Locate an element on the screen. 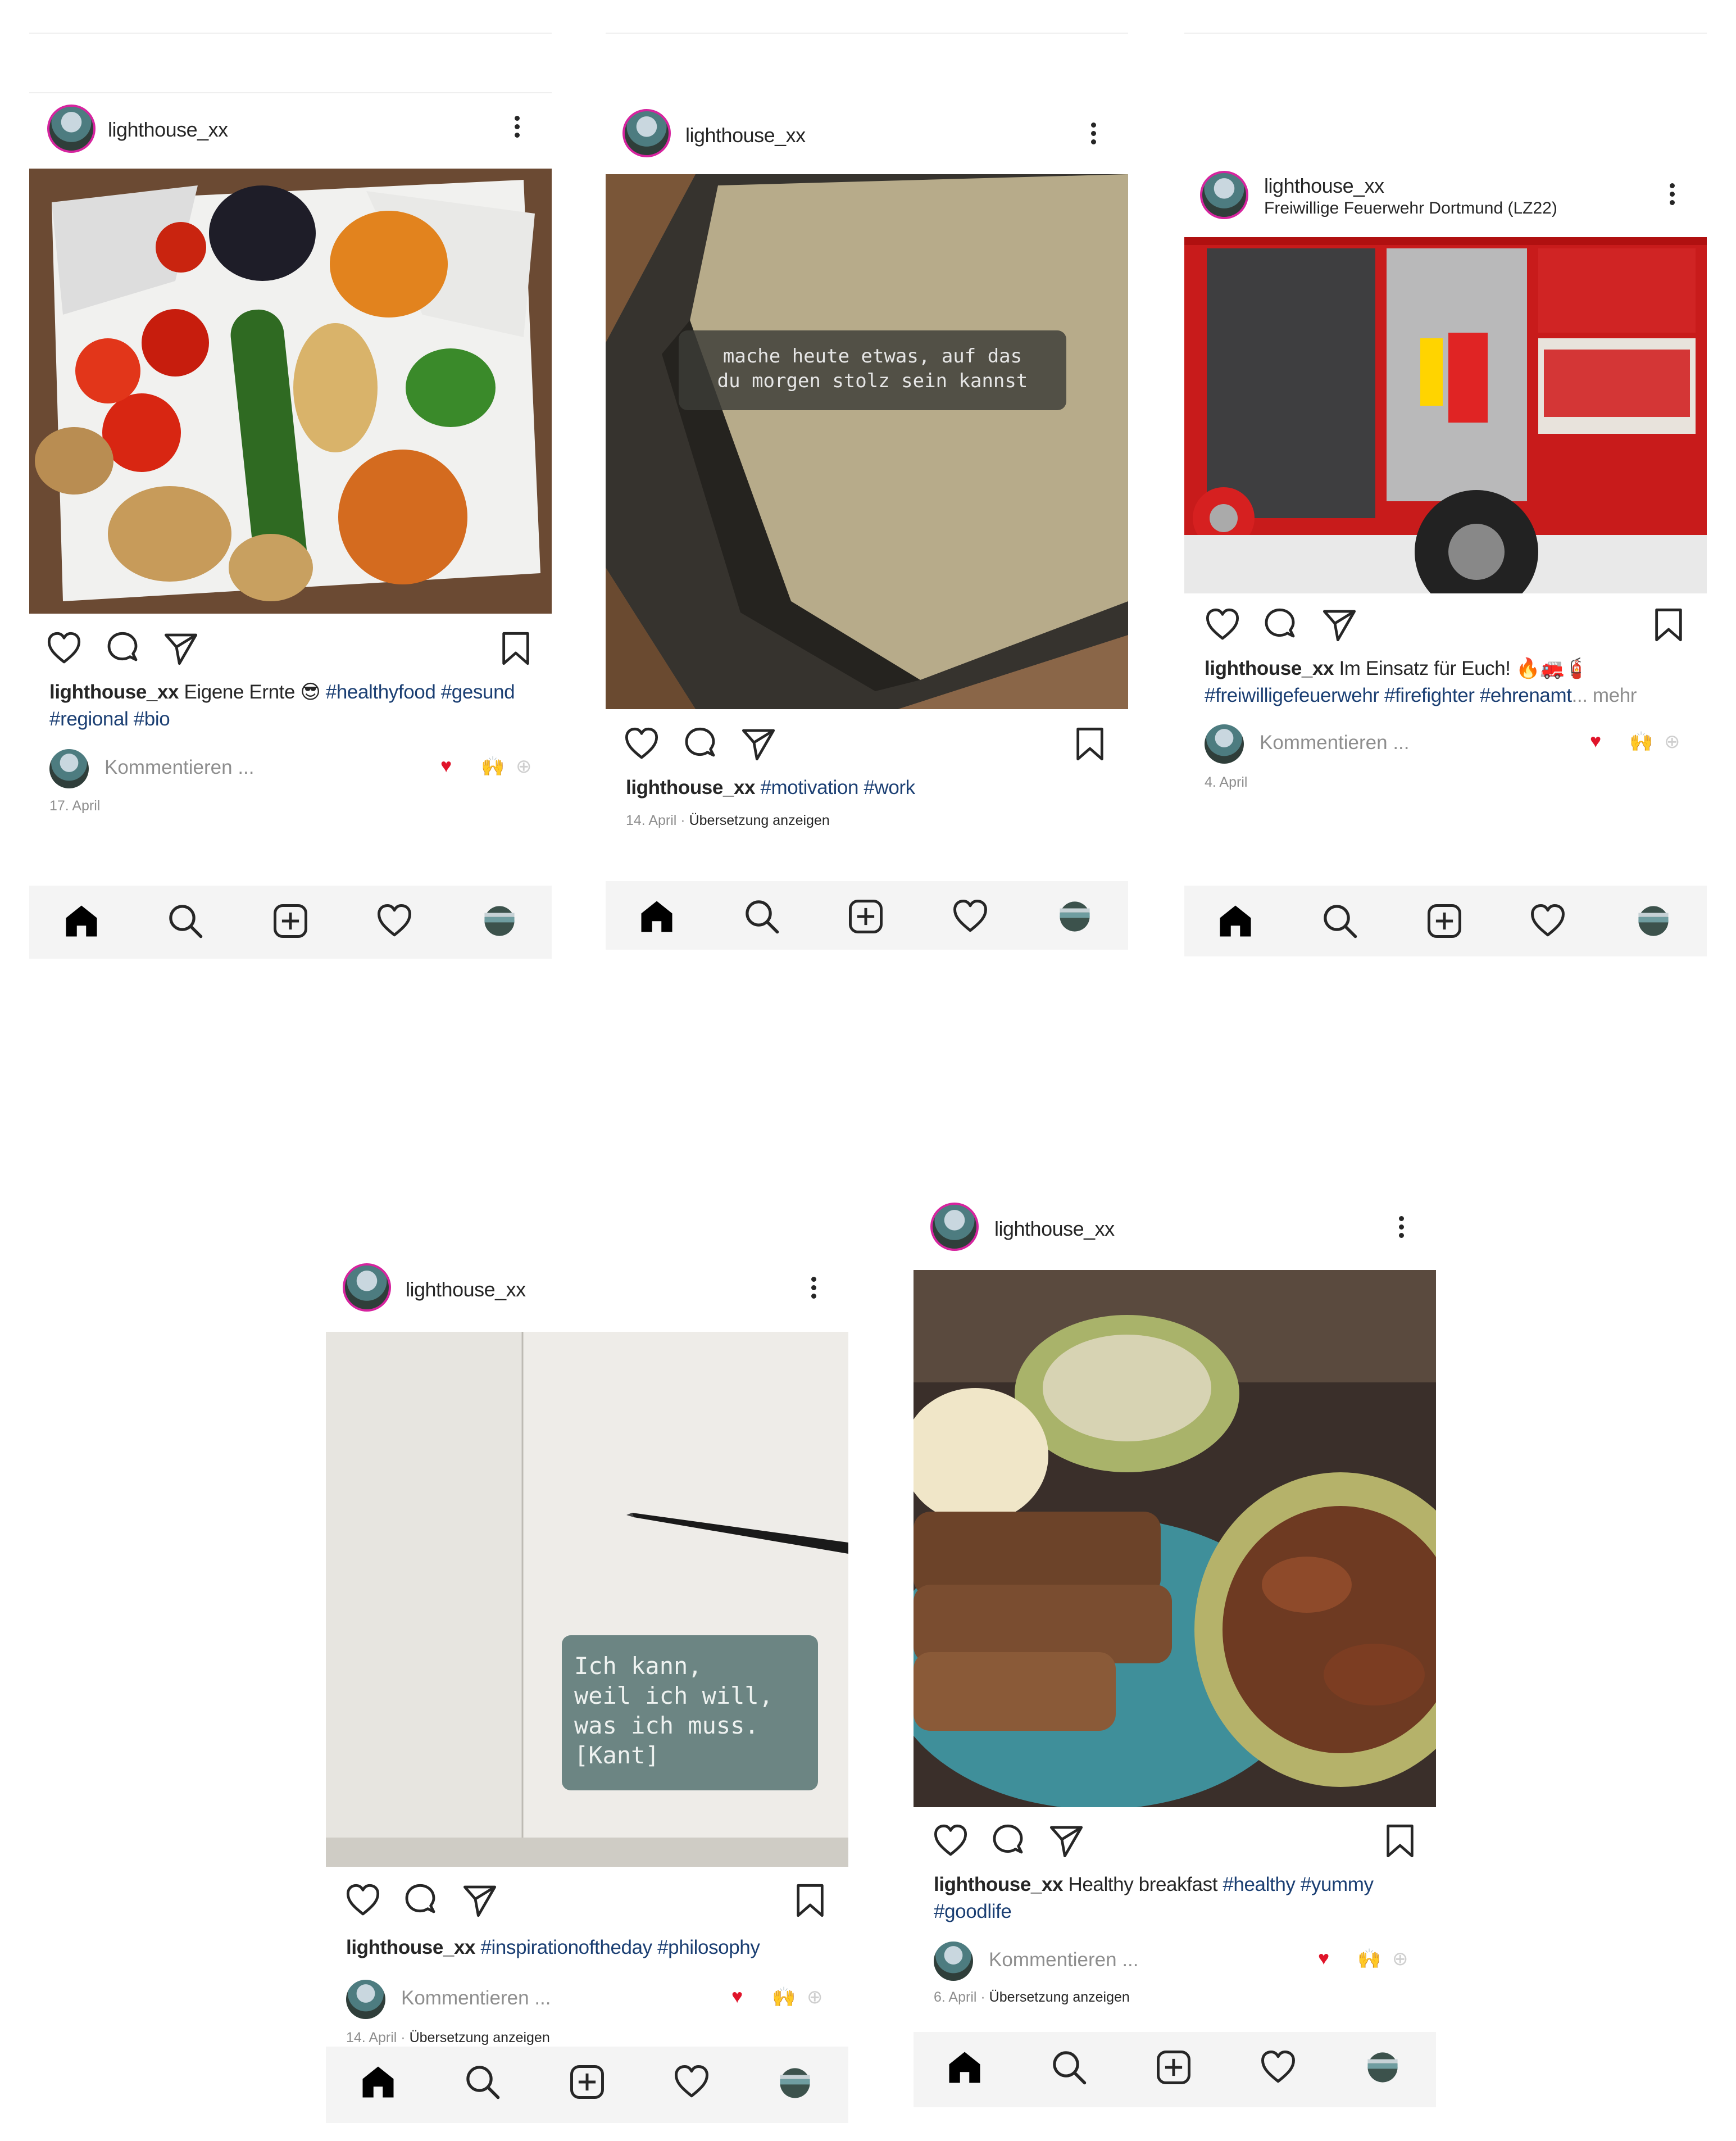 The image size is (1736, 2141). post-header: lighthouse_xx is located at coordinates (867, 139).